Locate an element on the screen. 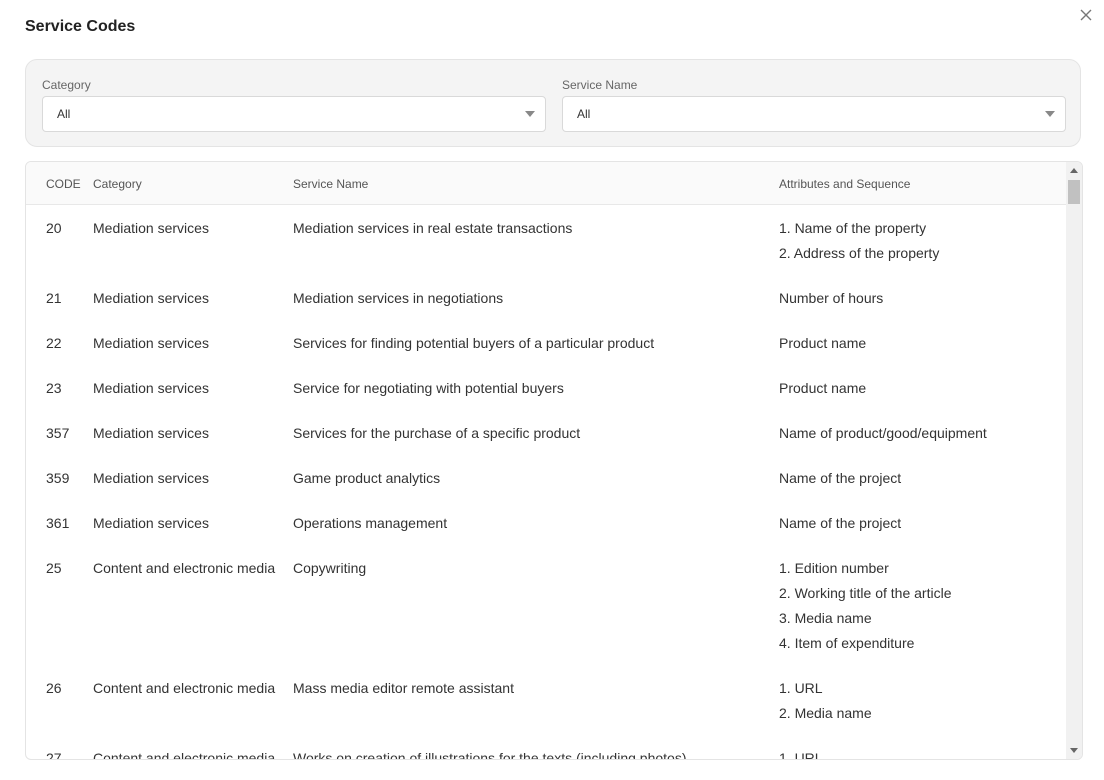  scroll-up-icon is located at coordinates (1074, 170).